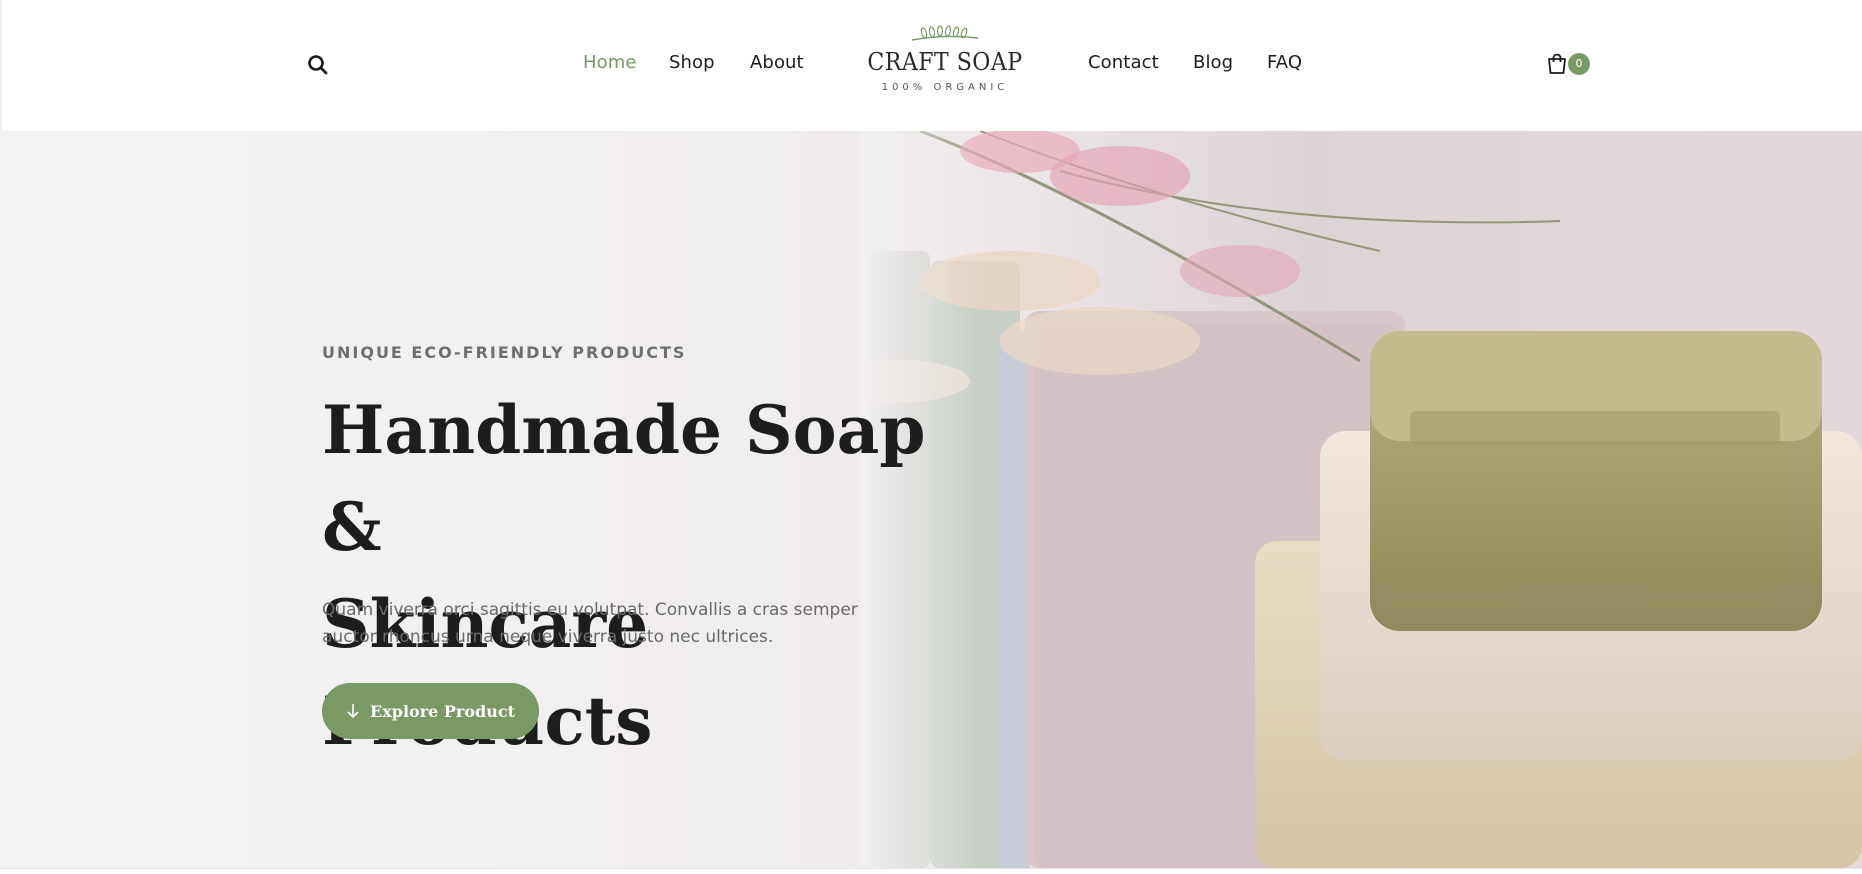 Image resolution: width=1862 pixels, height=874 pixels. What do you see at coordinates (692, 62) in the screenshot?
I see `nav-shop: Shop` at bounding box center [692, 62].